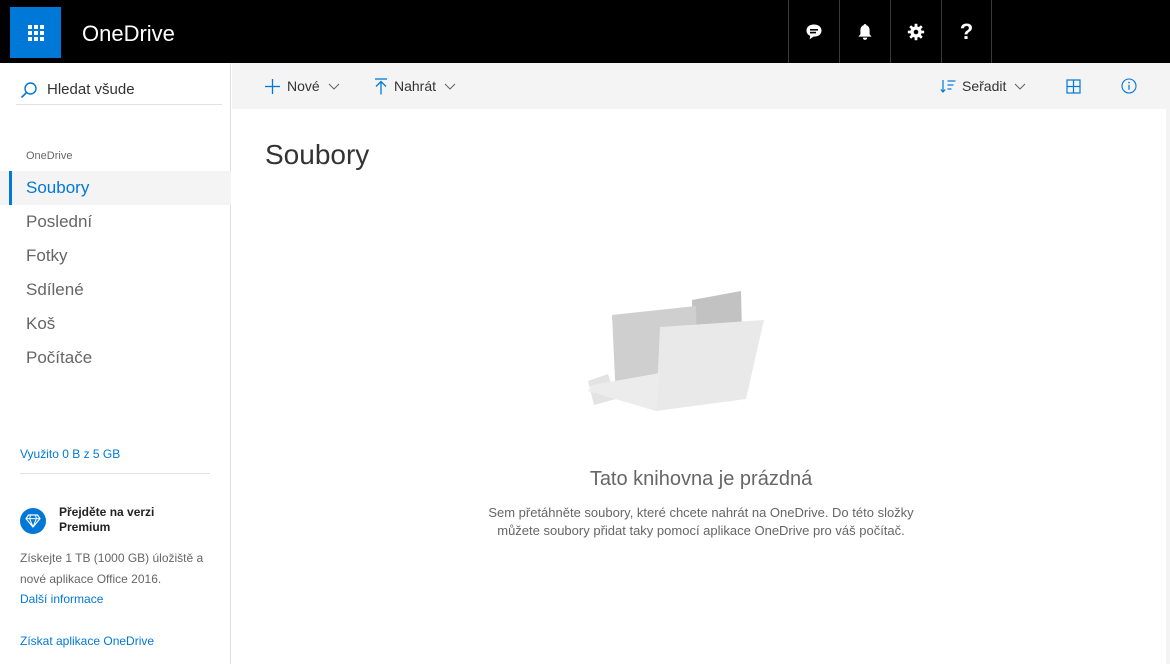 The width and height of the screenshot is (1170, 664). Describe the element at coordinates (87, 641) in the screenshot. I see `get-onedrive-apps-link: Získat aplikace OneDrive` at that location.